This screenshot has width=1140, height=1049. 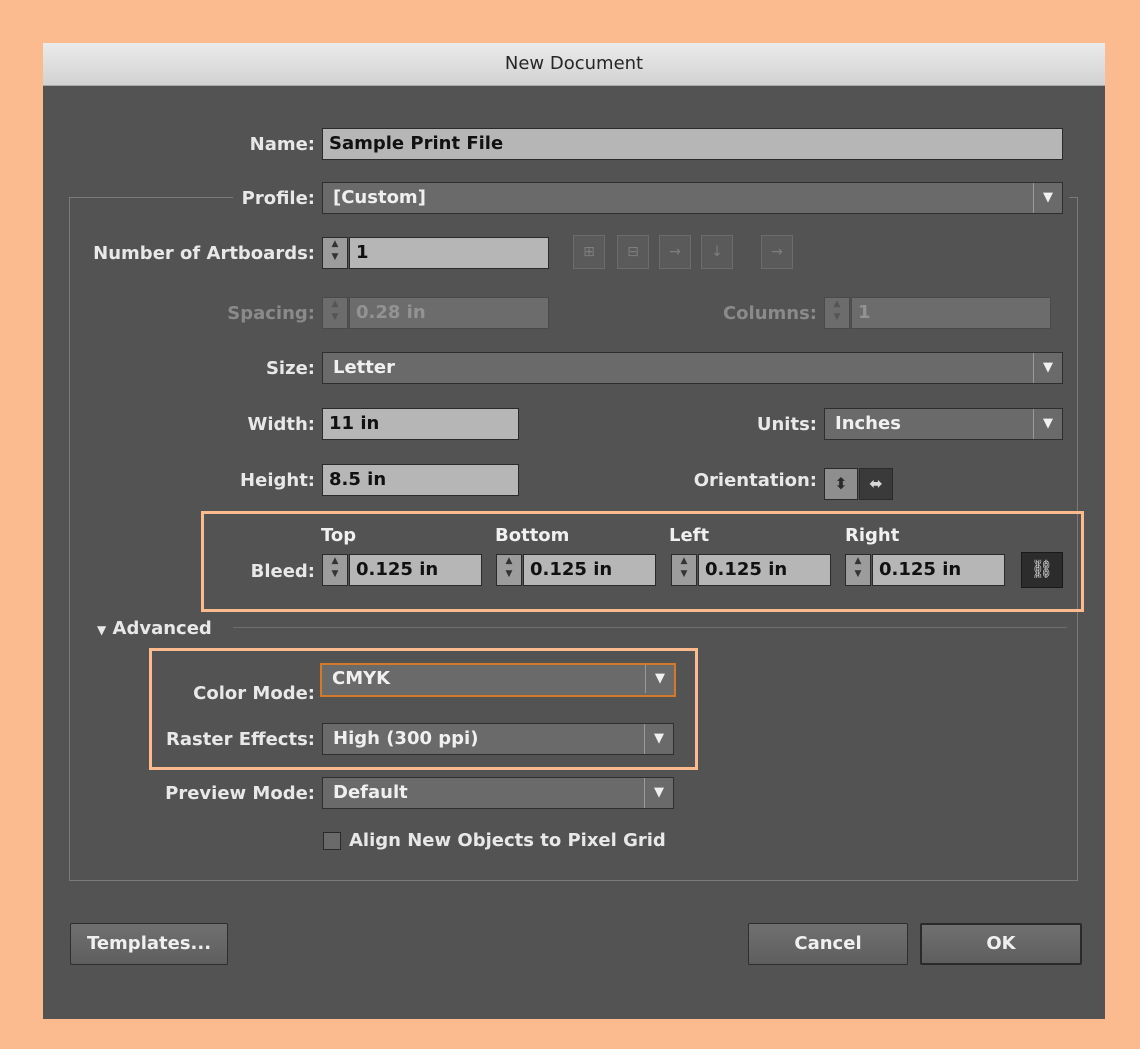 I want to click on advanced-divider, so click(x=650, y=627).